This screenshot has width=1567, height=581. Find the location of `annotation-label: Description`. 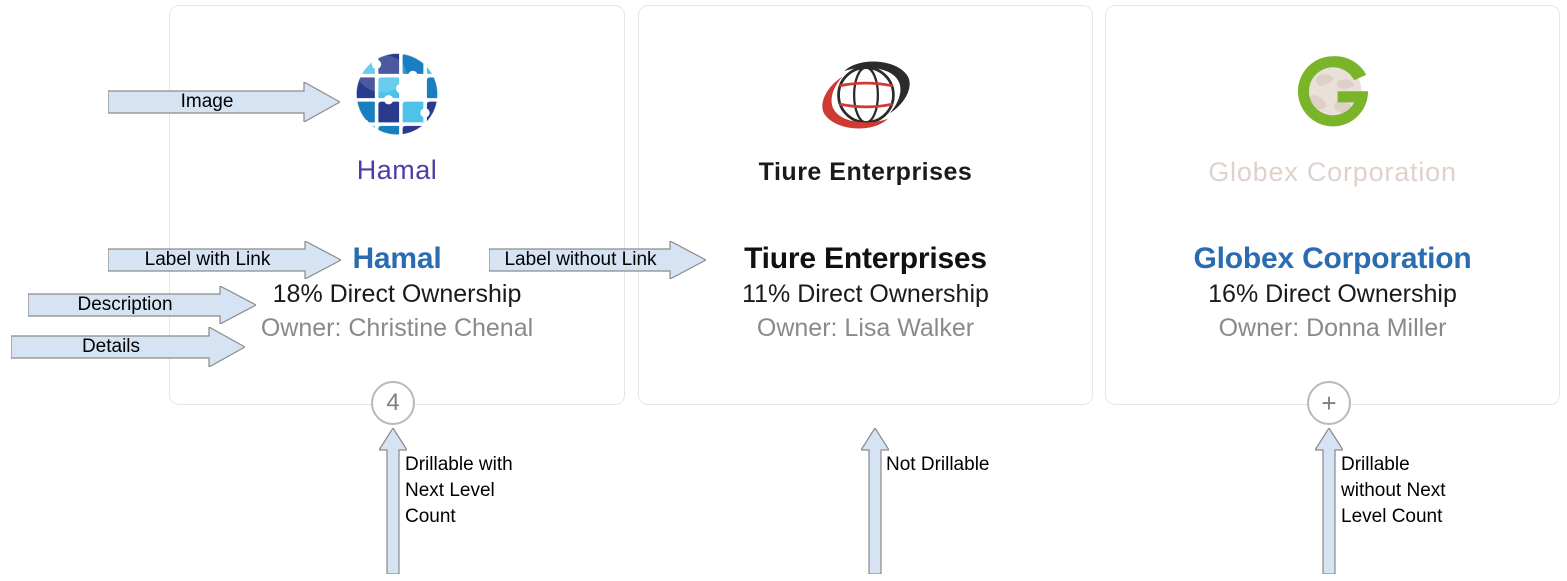

annotation-label: Description is located at coordinates (125, 304).